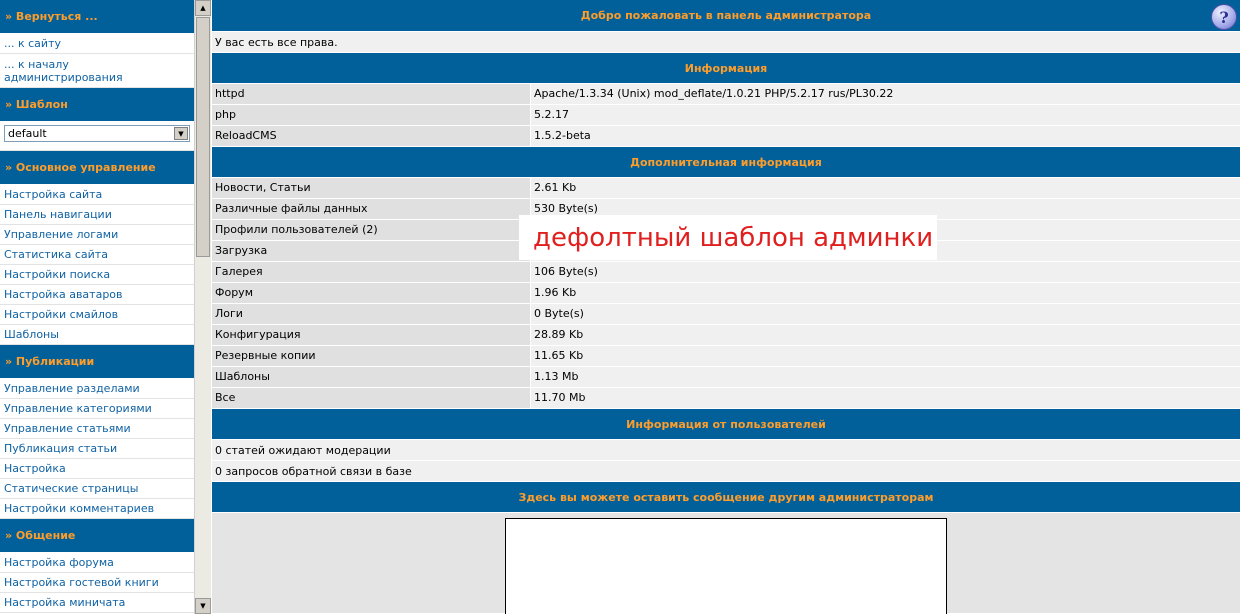  What do you see at coordinates (97, 105) in the screenshot?
I see `sidebar-heading-template: » Шаблон` at bounding box center [97, 105].